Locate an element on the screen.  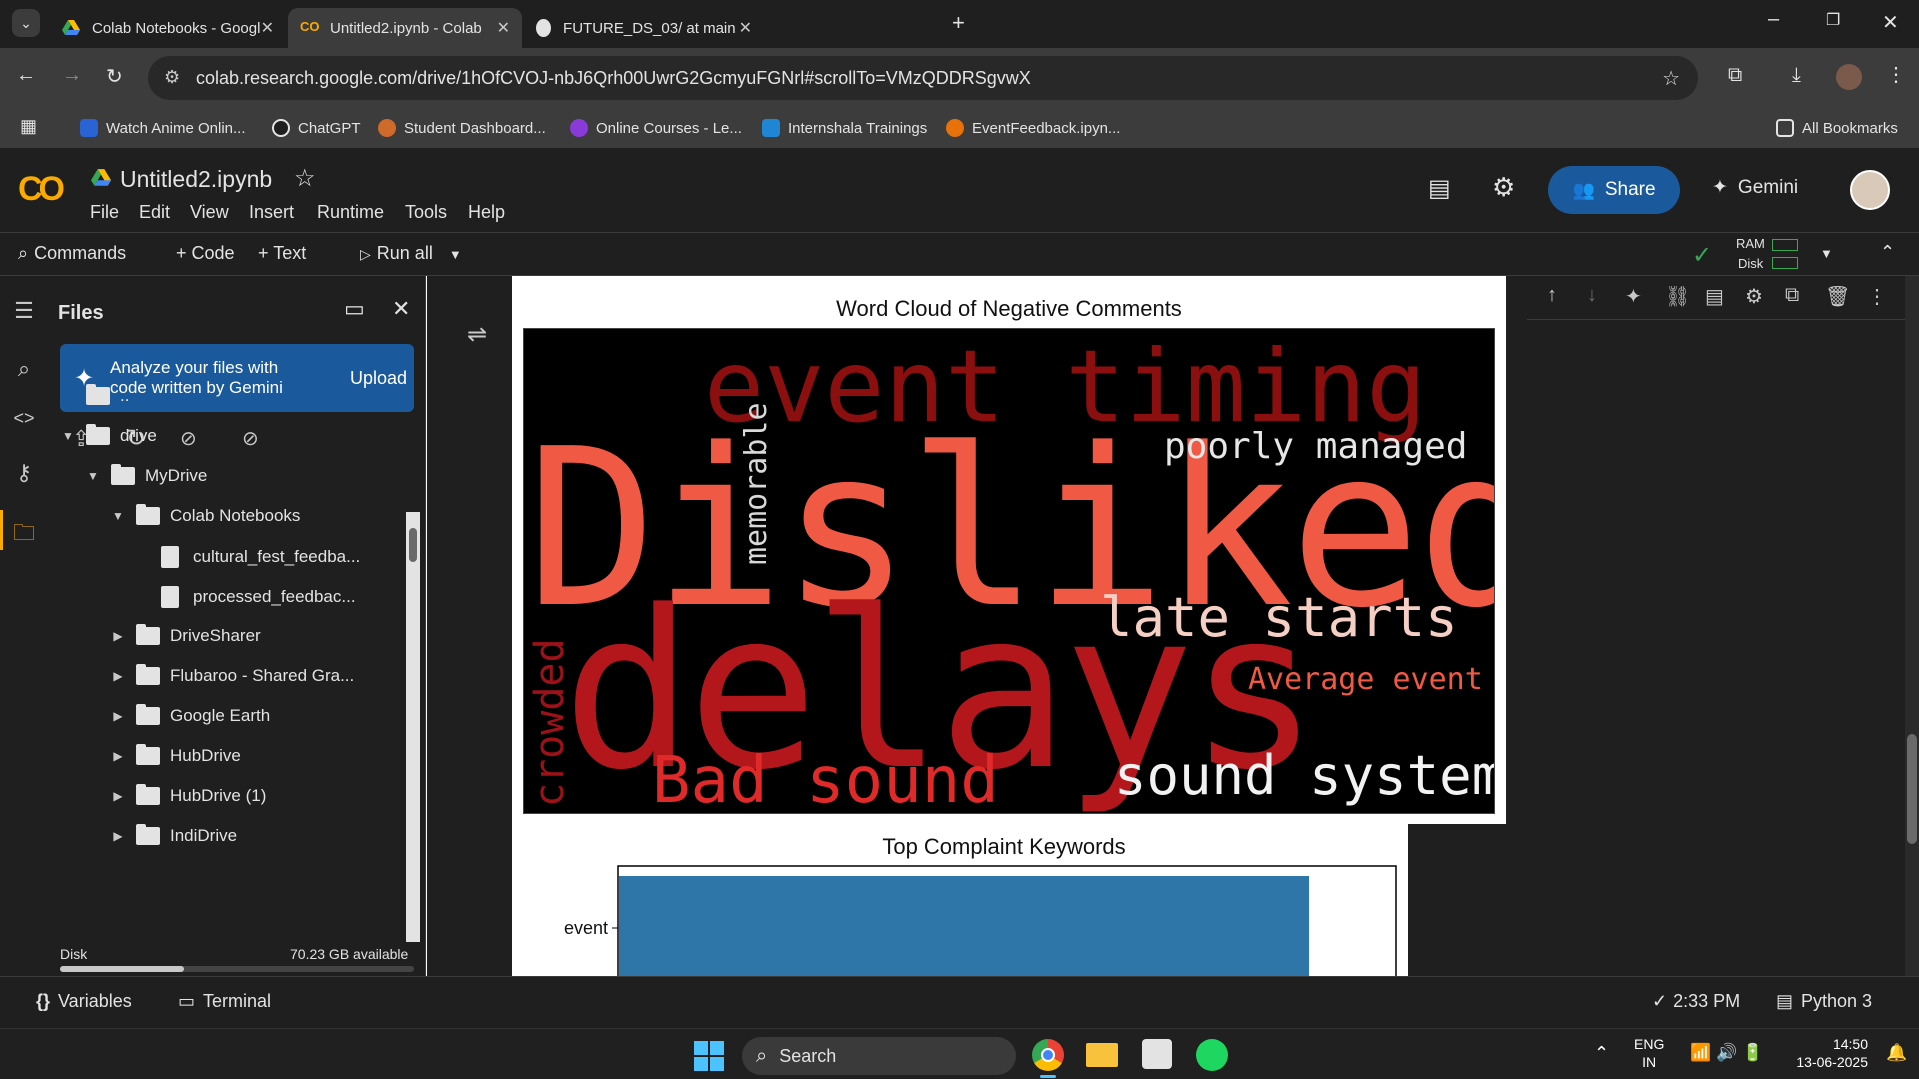
gear-icon: ⚙ is located at coordinates (1754, 296).